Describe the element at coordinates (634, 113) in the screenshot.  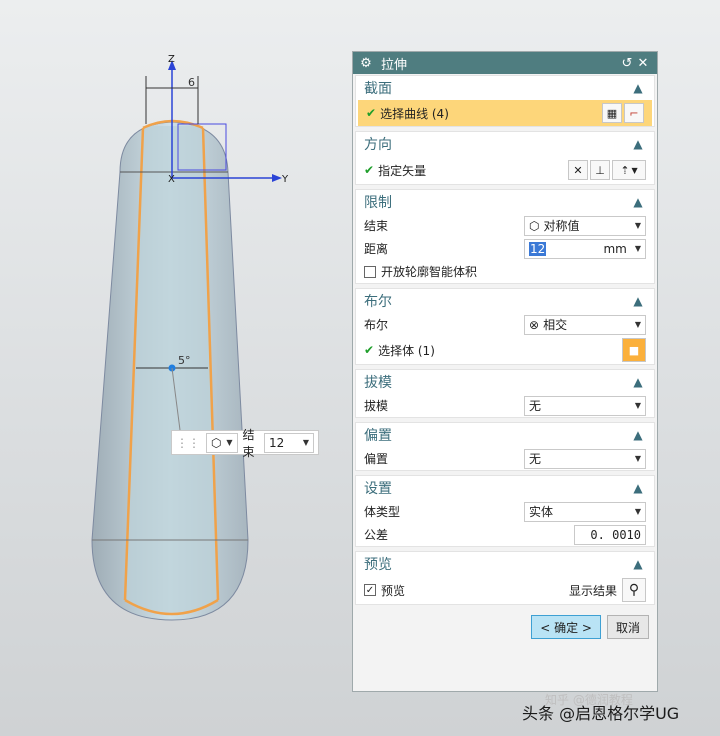
I see `curve-select-icon: ⌐` at that location.